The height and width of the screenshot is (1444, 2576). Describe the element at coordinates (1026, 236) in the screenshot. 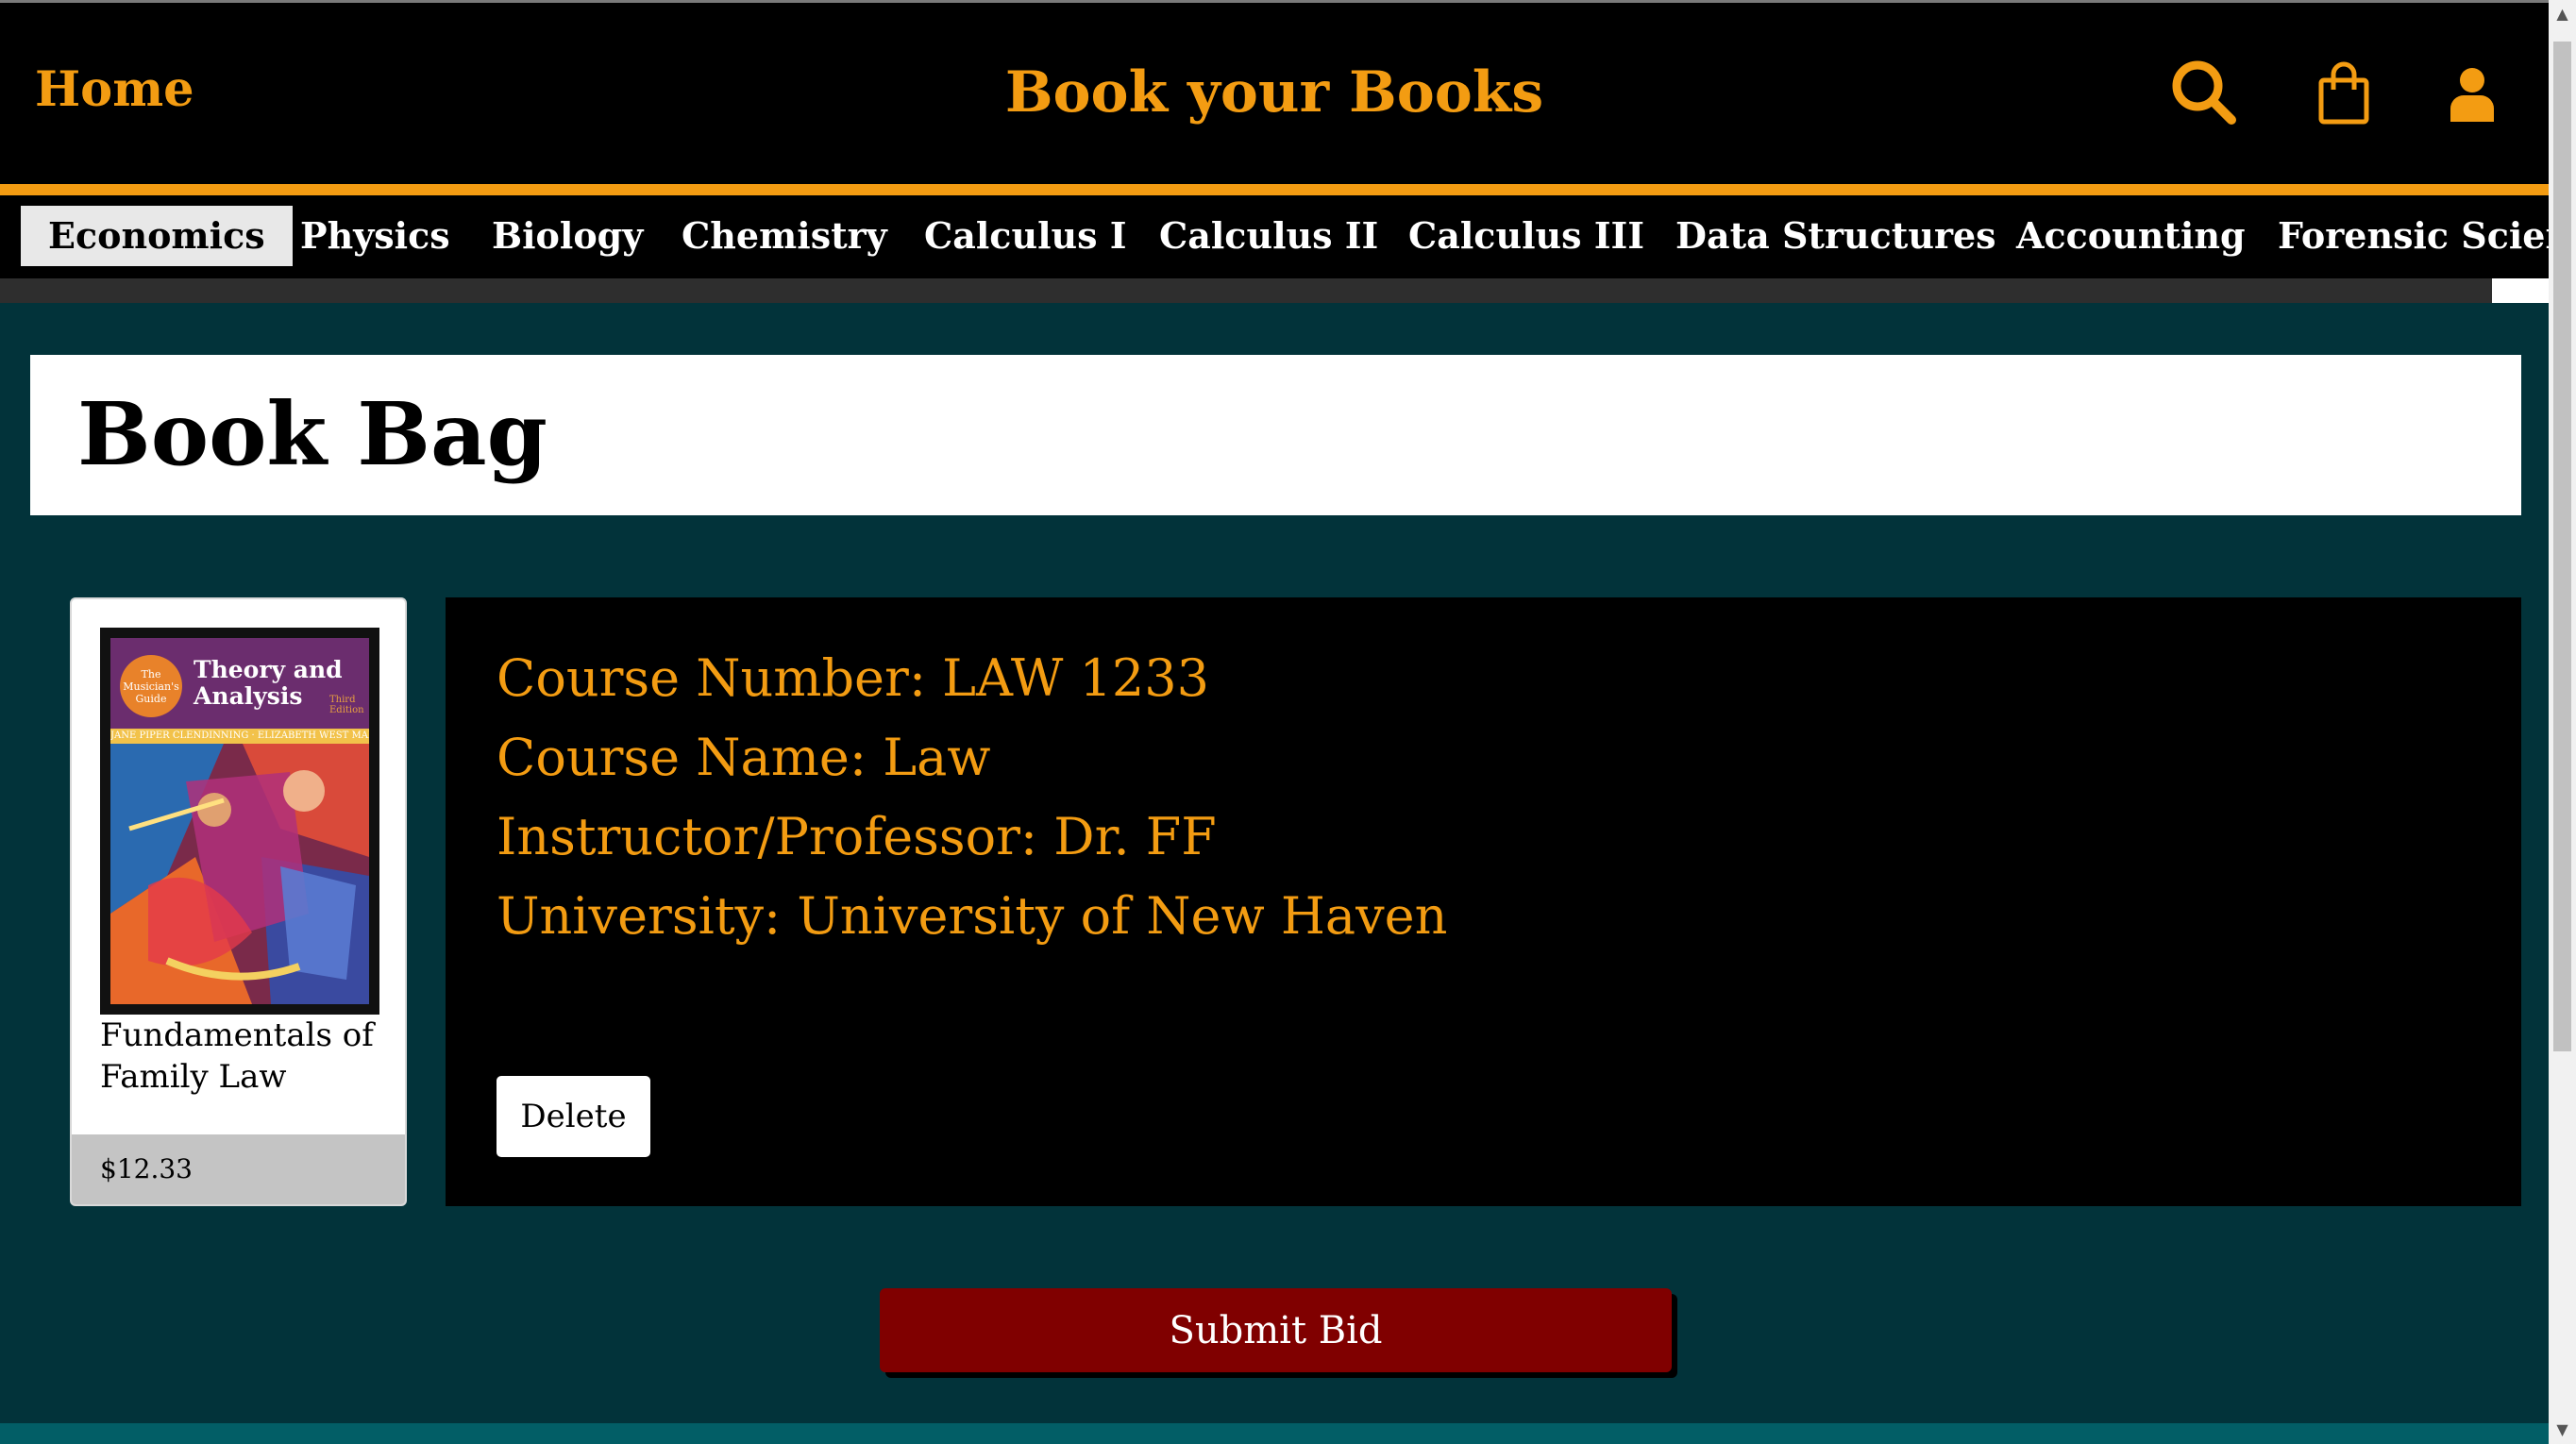

I see `tab-calculus-i: Calculus I` at that location.